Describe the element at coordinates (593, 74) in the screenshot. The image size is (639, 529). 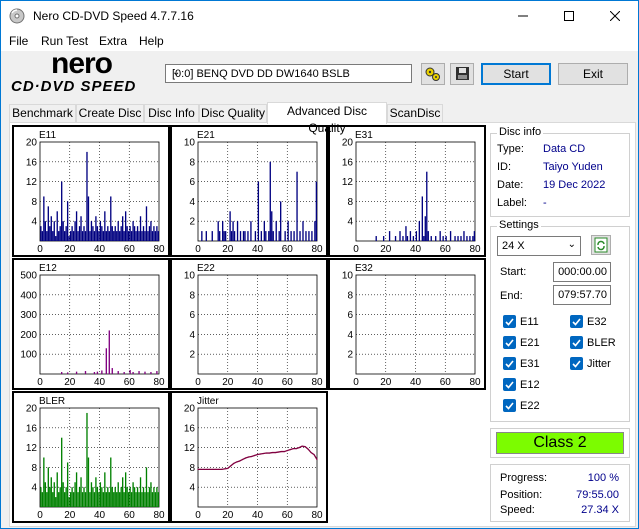
I see `exit-button: Exit` at that location.